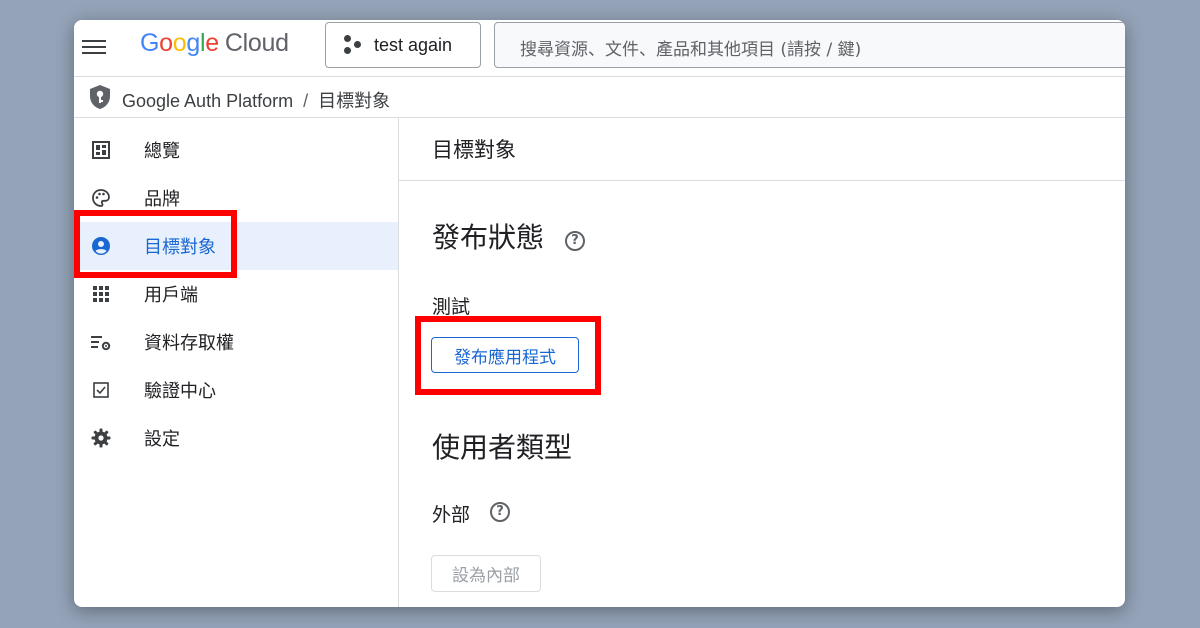 The height and width of the screenshot is (628, 1200). What do you see at coordinates (180, 247) in the screenshot?
I see `sidebar-item-label: 目標對象` at bounding box center [180, 247].